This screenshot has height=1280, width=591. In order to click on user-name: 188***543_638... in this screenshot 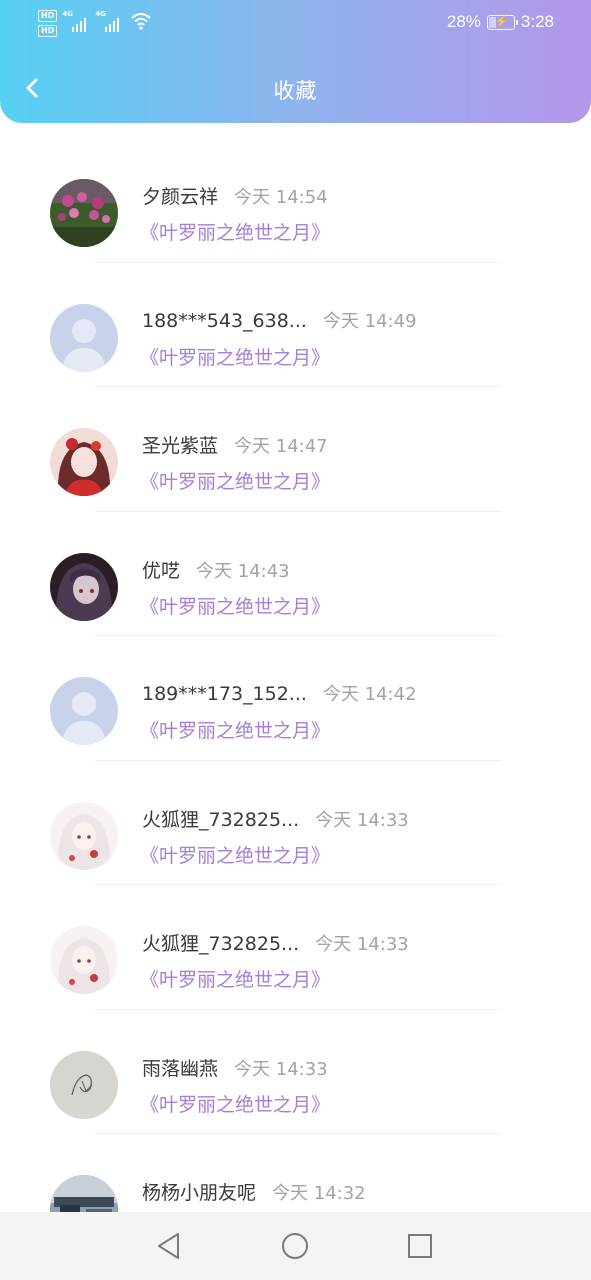, I will do `click(224, 321)`.